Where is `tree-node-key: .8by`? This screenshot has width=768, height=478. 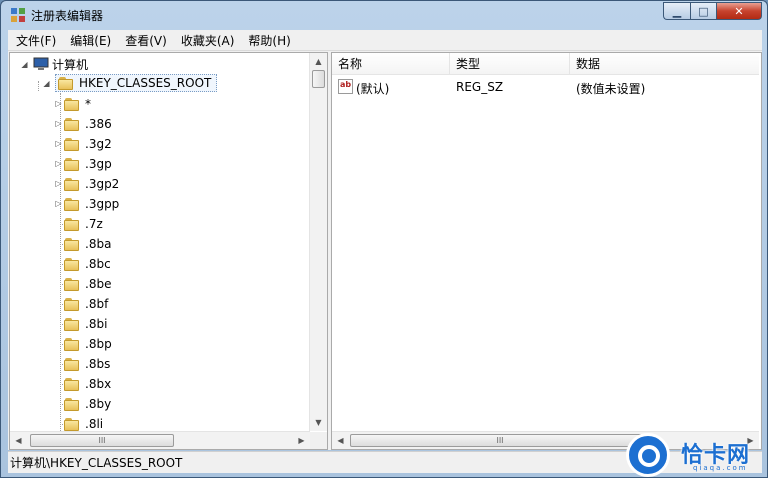
tree-node-key: .8by is located at coordinates (87, 404).